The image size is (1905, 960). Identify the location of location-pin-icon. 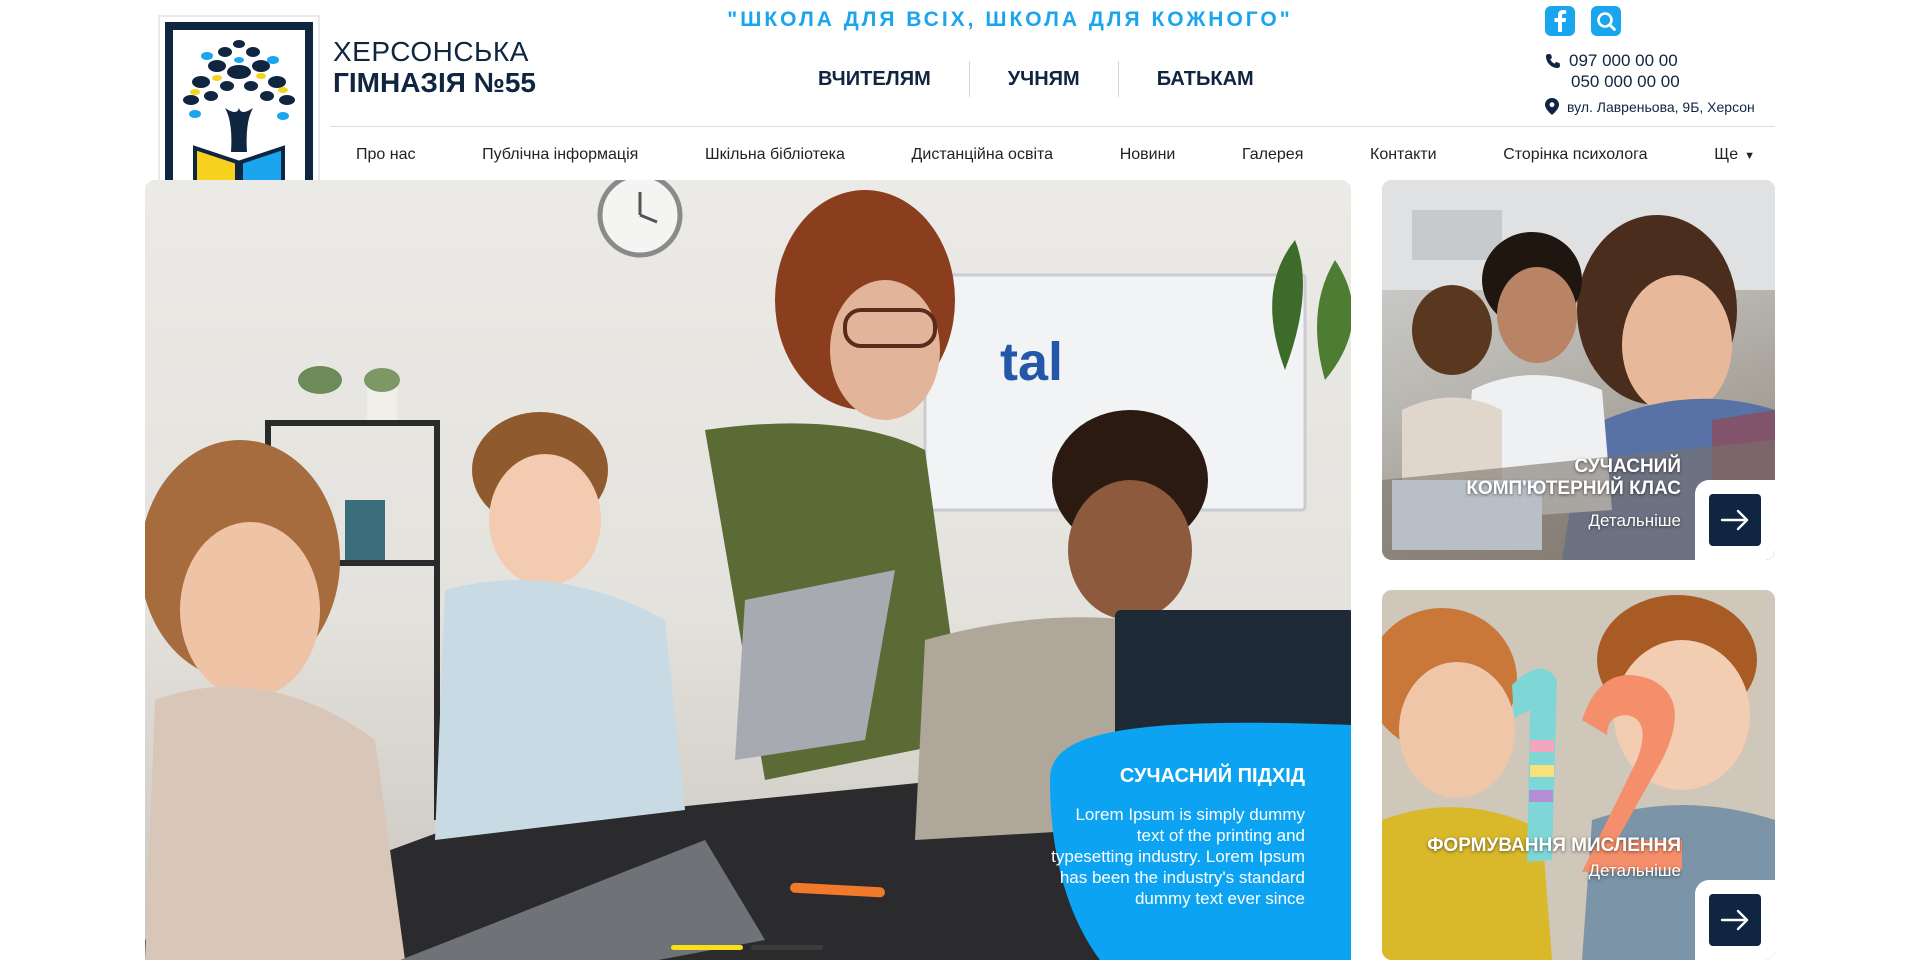
(1552, 106).